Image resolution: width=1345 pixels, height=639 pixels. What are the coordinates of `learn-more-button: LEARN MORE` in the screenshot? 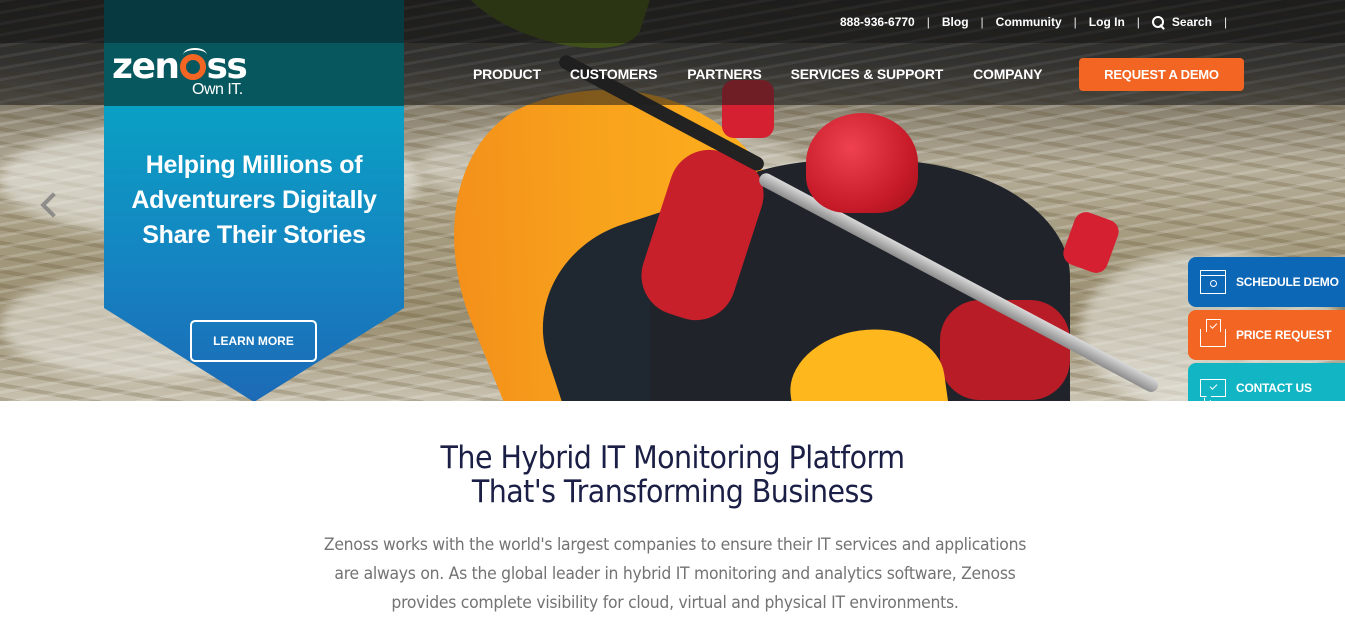 It's located at (253, 341).